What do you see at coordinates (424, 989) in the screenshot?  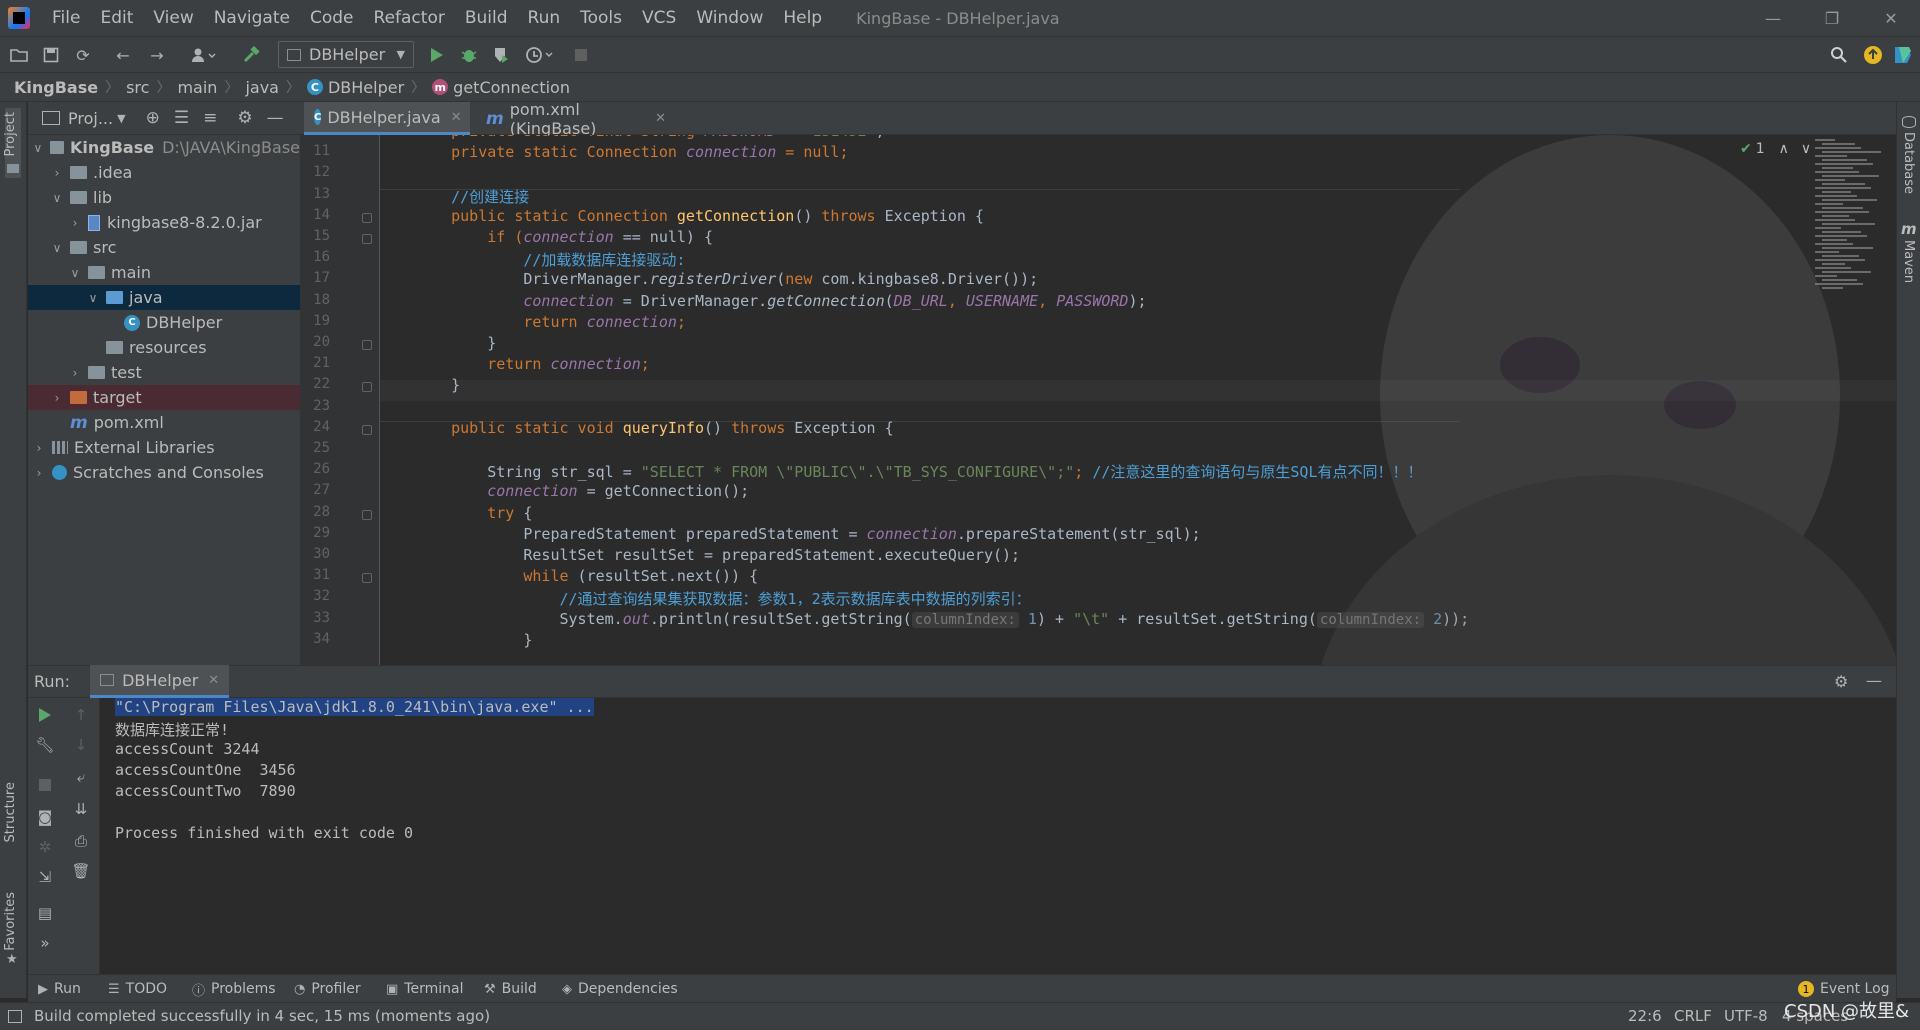 I see `bottom-tab-terminal: ▣ Terminal` at bounding box center [424, 989].